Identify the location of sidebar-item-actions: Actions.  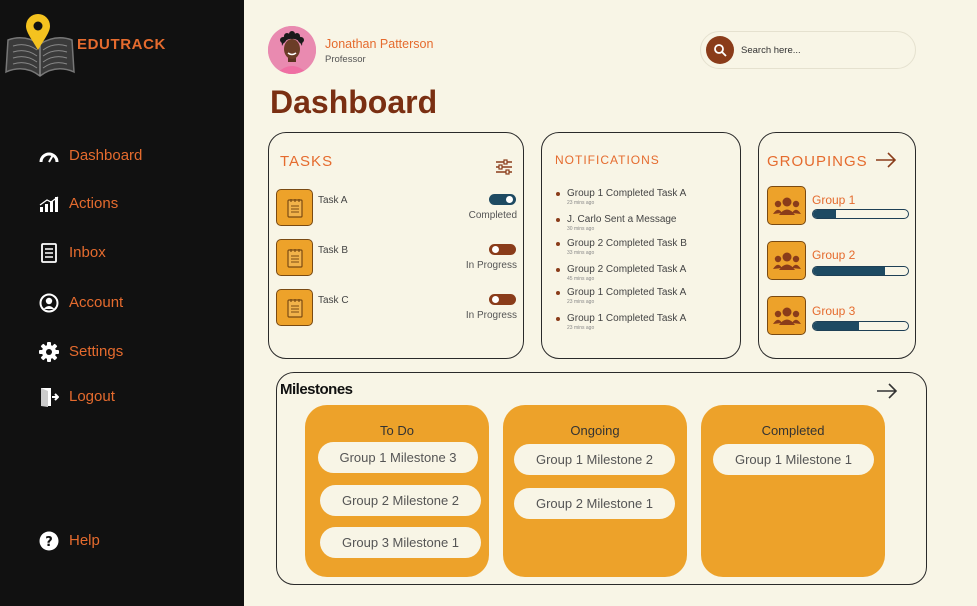
(78, 203).